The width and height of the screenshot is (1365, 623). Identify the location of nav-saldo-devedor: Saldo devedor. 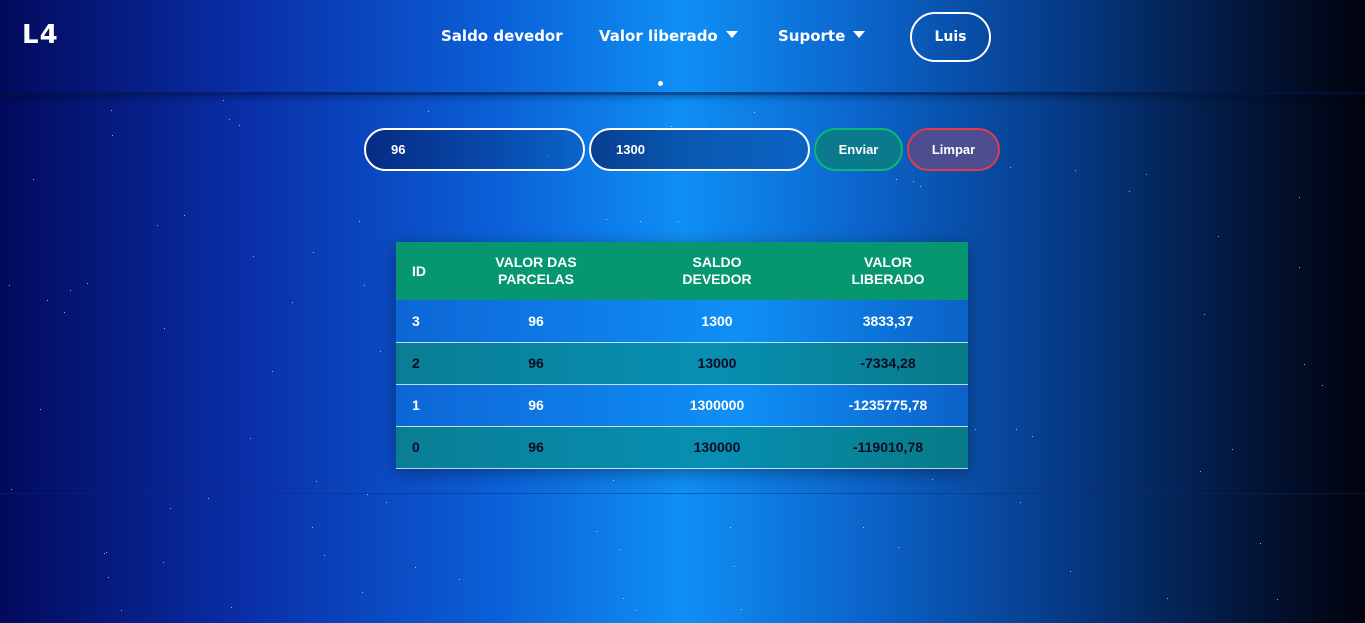
(502, 36).